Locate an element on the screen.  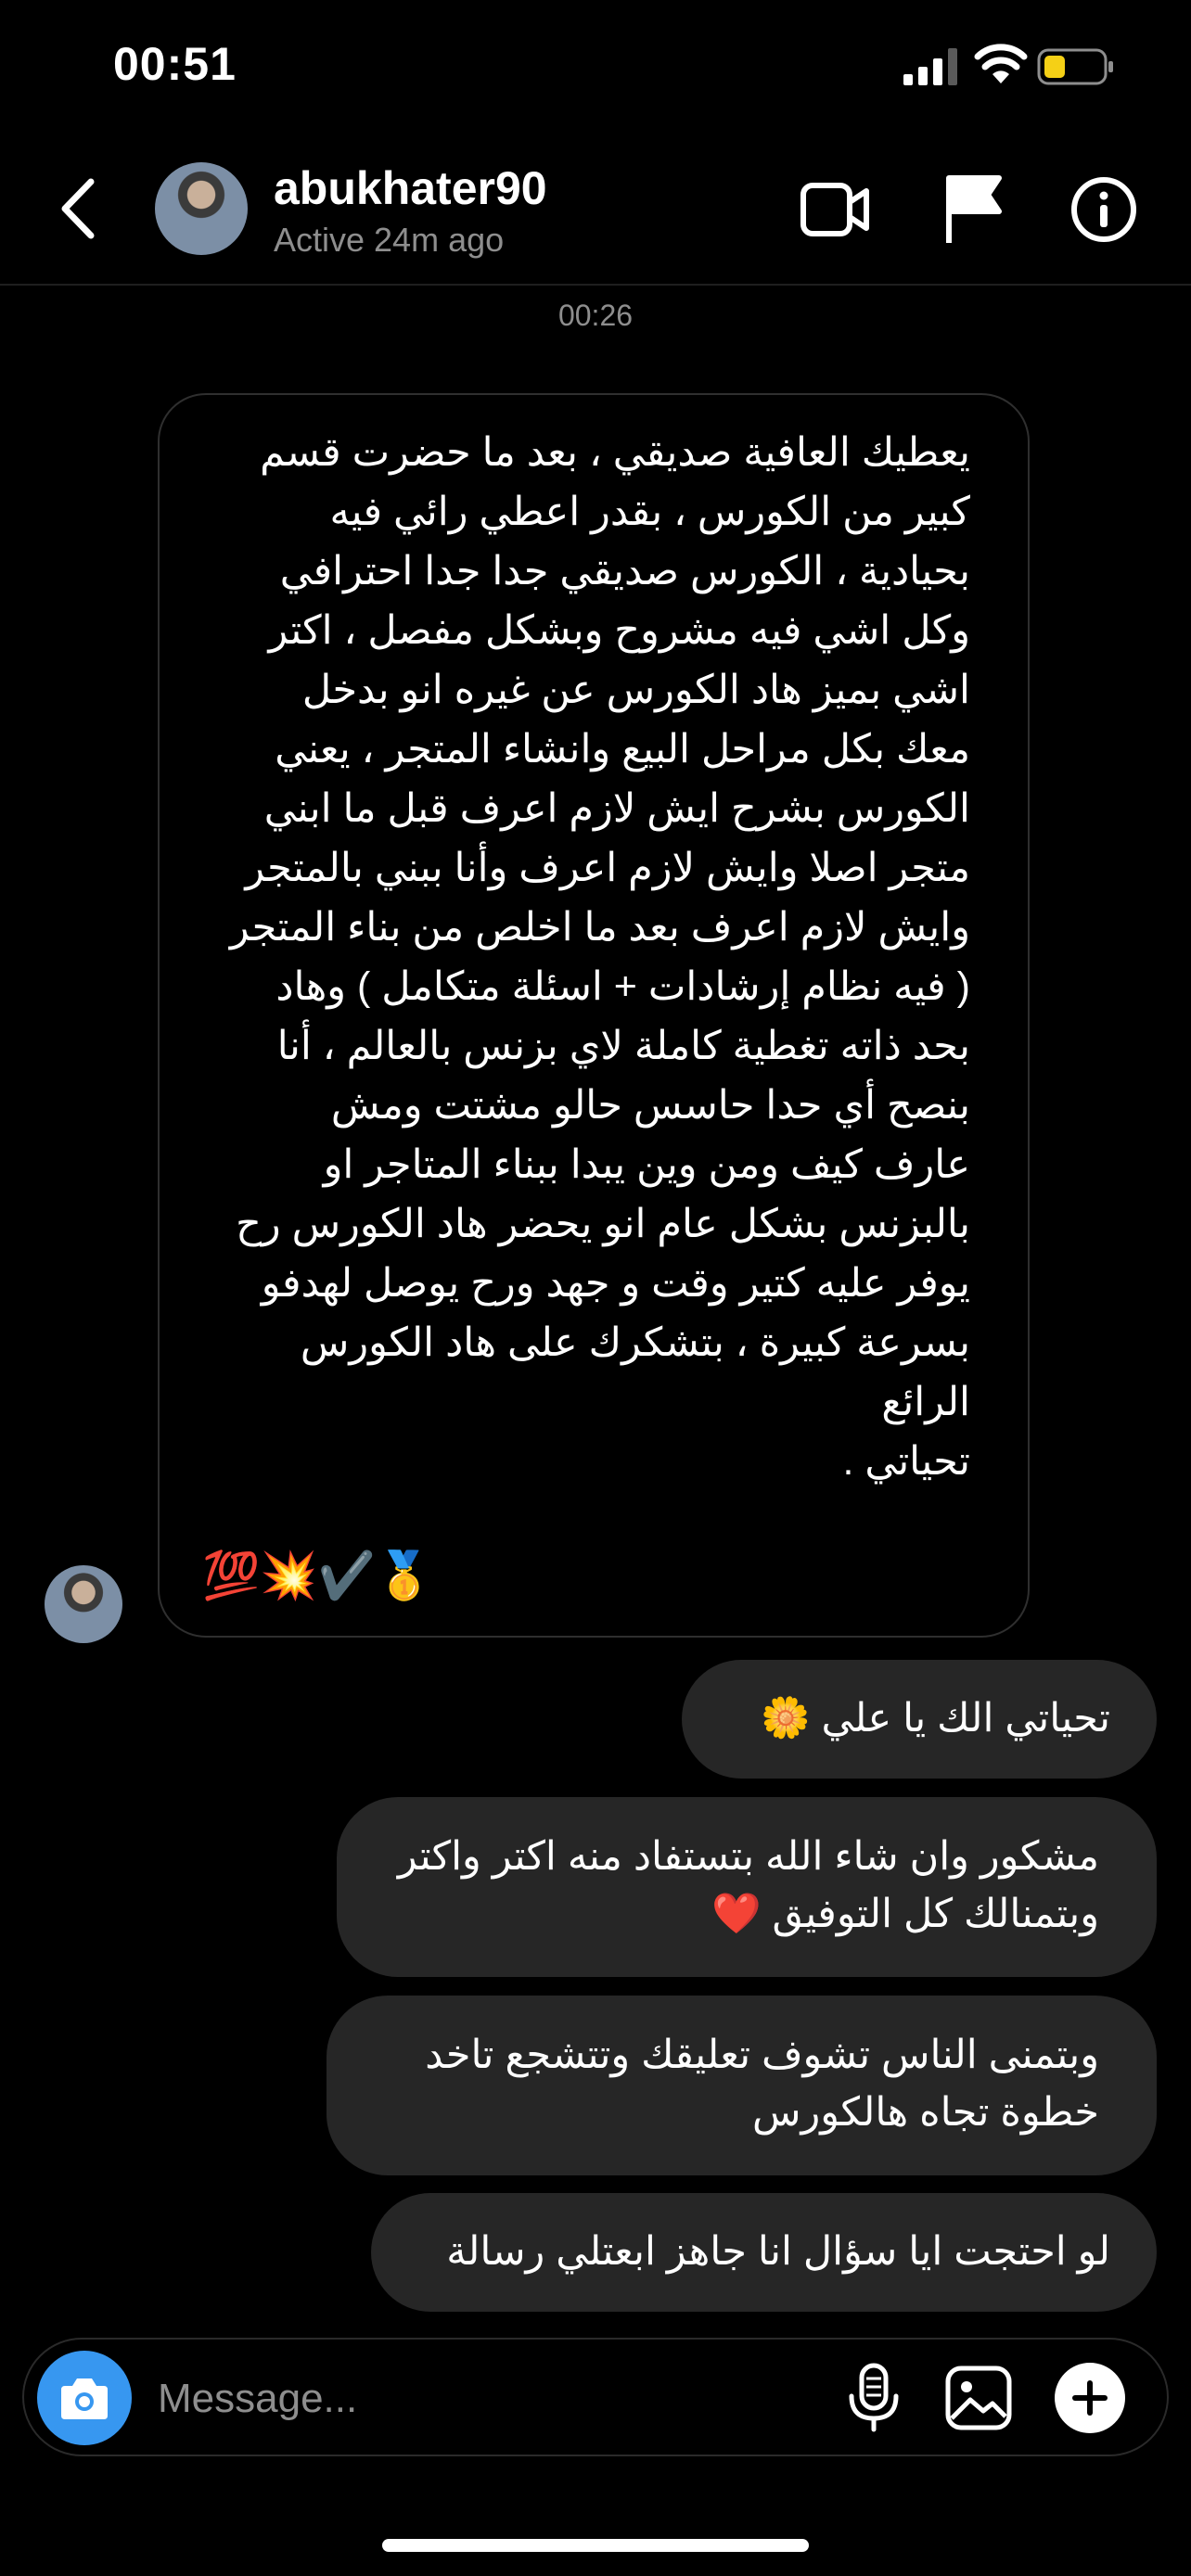
camera-icon is located at coordinates (84, 2398).